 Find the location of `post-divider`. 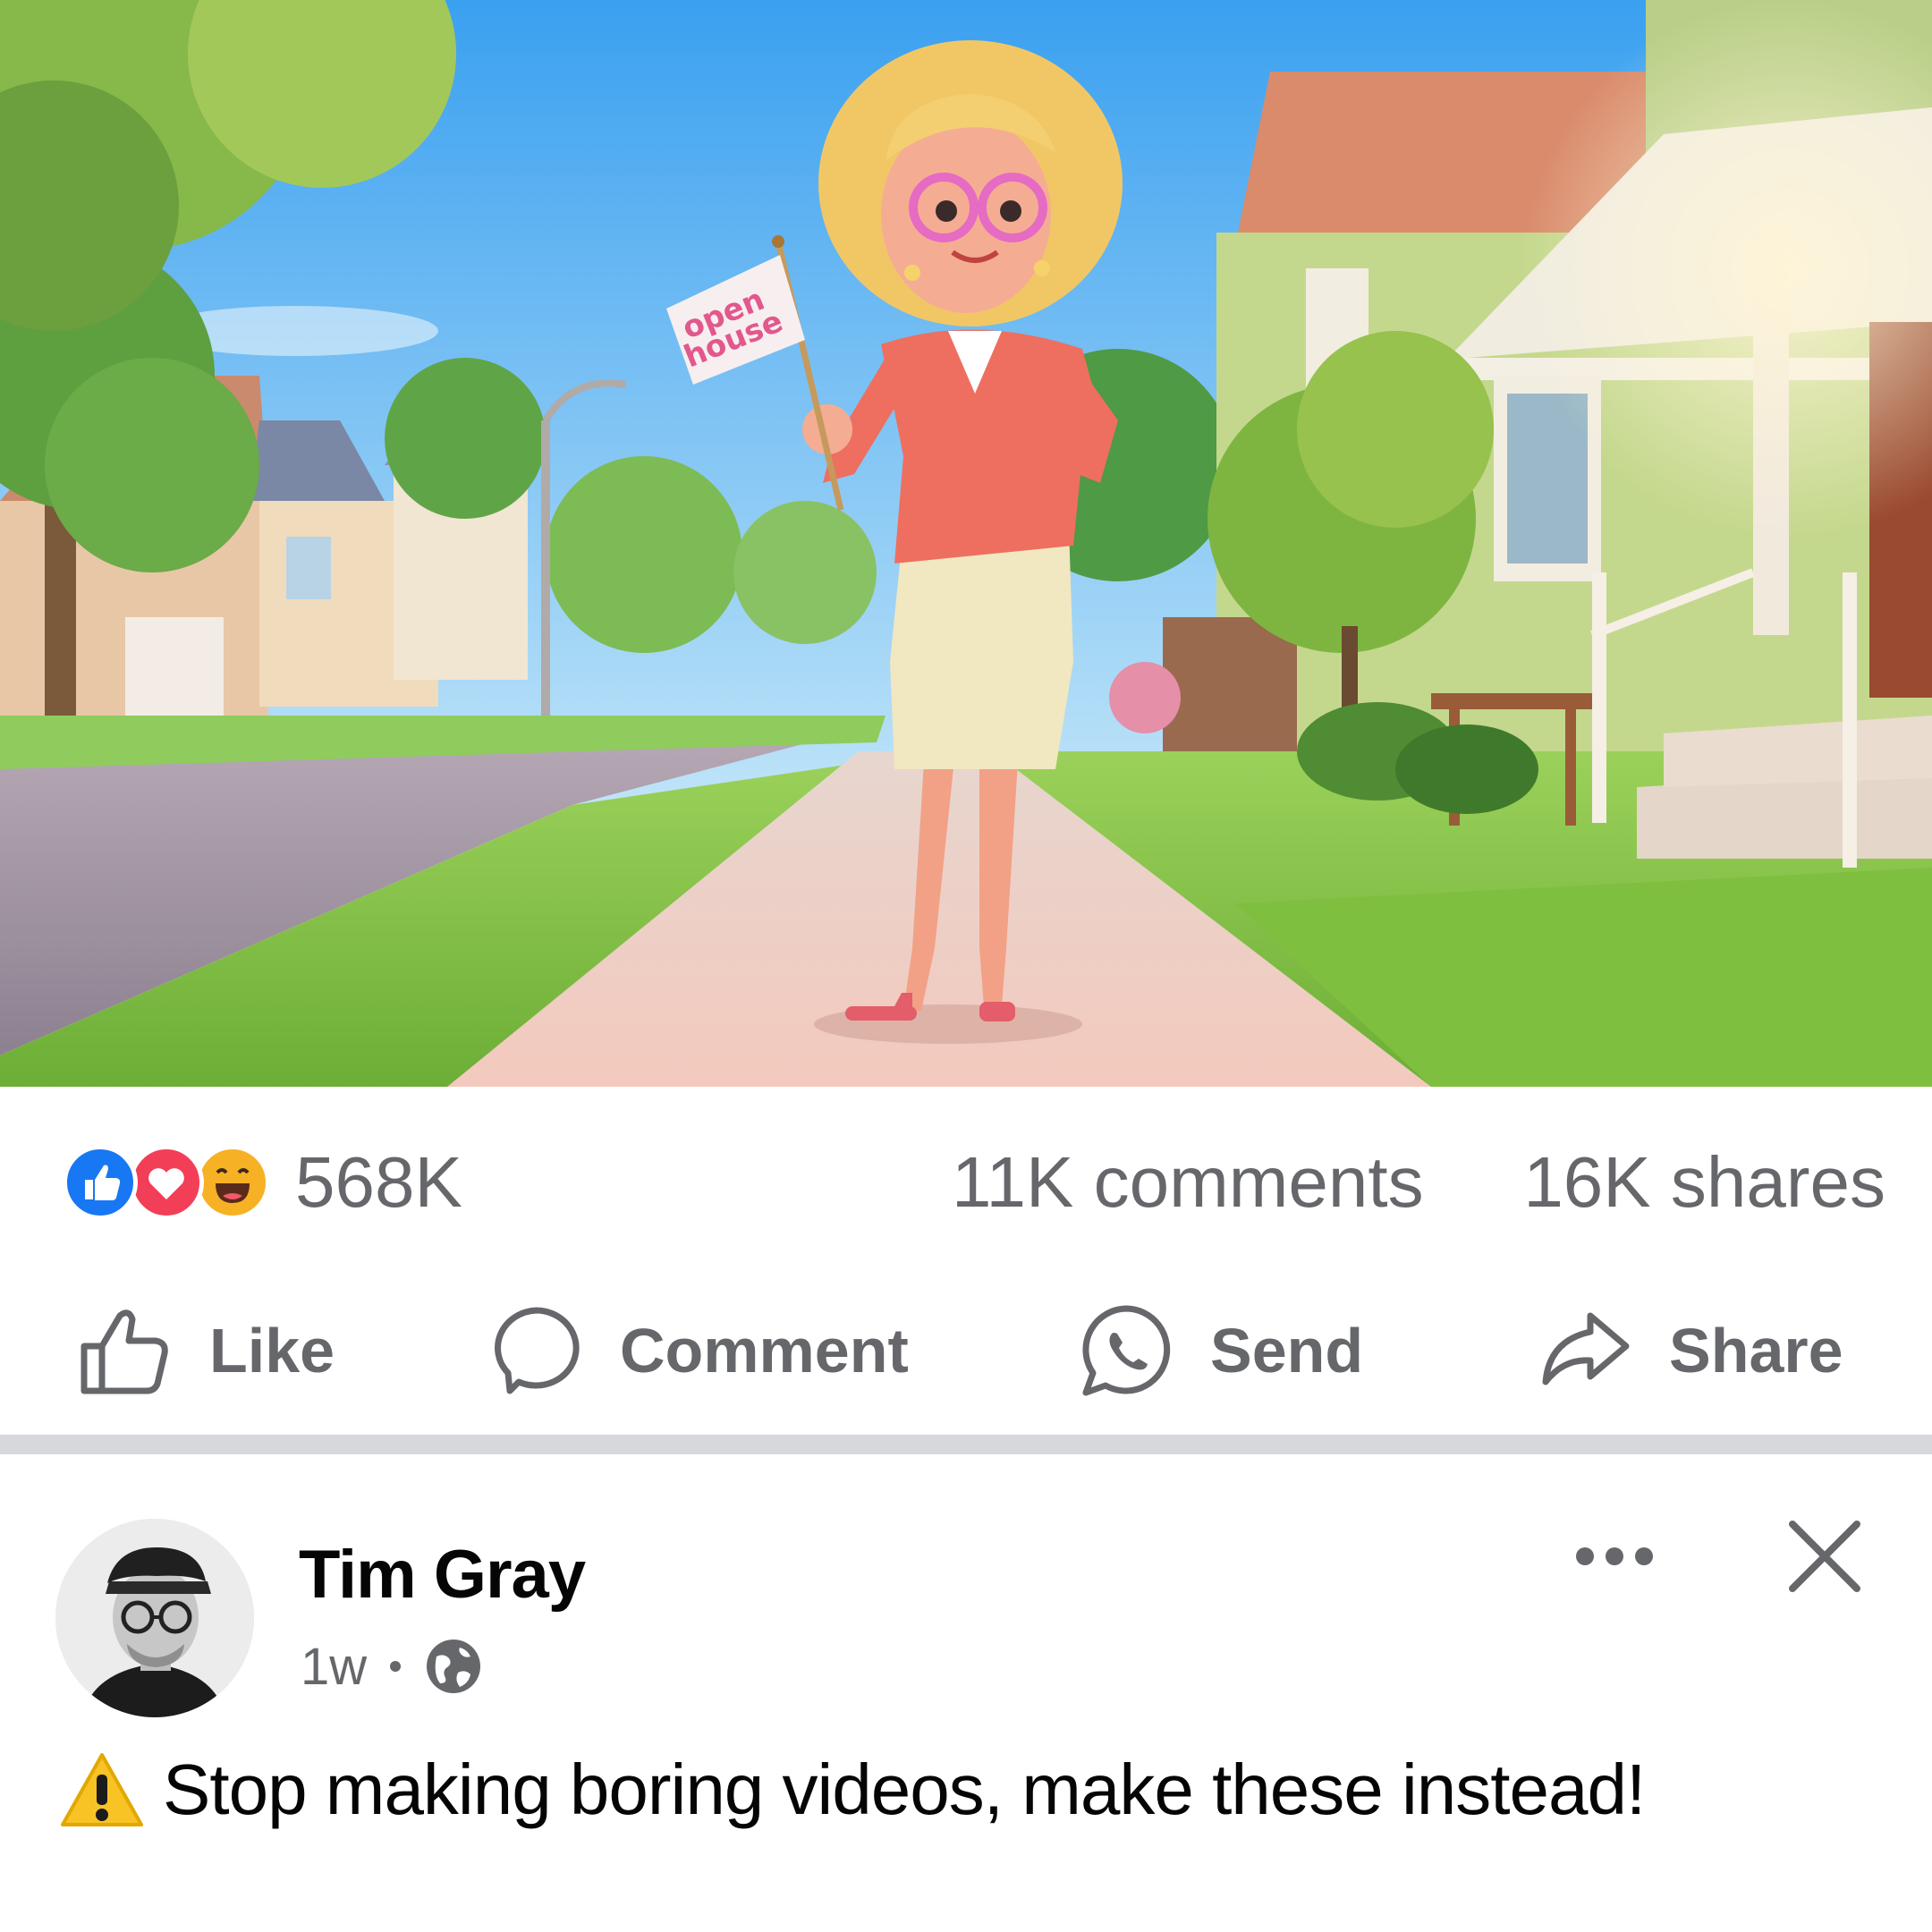

post-divider is located at coordinates (966, 1444).